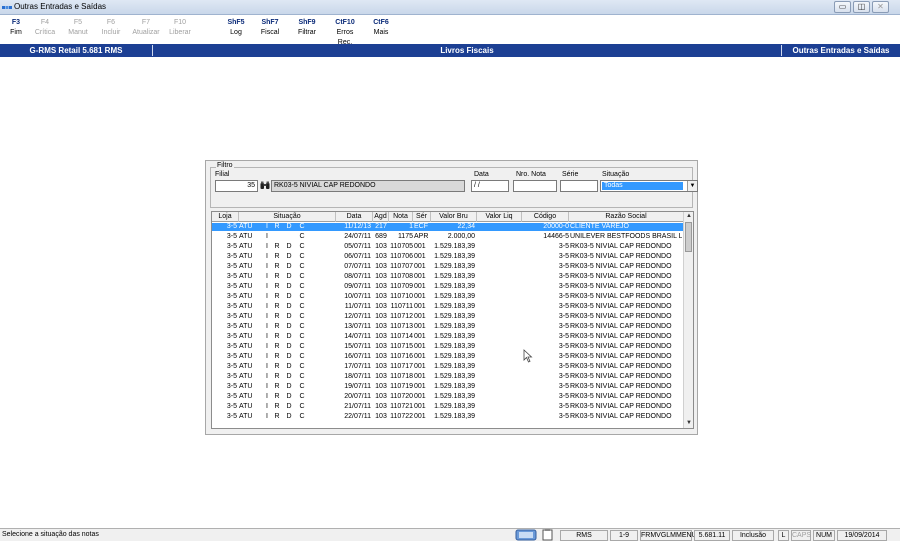  Describe the element at coordinates (401, 336) in the screenshot. I see `table-cell: 110714` at that location.